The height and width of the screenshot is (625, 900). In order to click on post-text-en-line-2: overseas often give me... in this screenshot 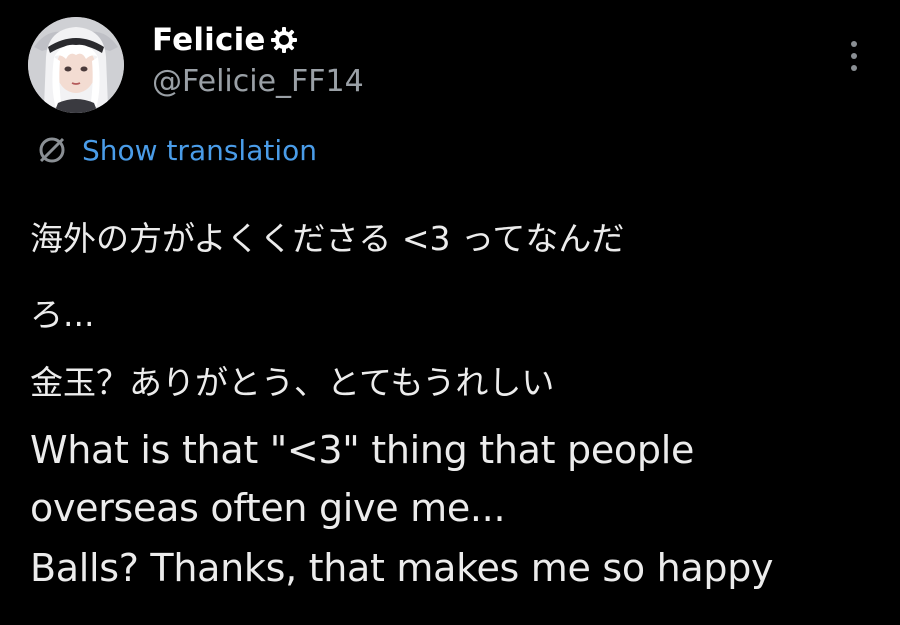, I will do `click(268, 508)`.